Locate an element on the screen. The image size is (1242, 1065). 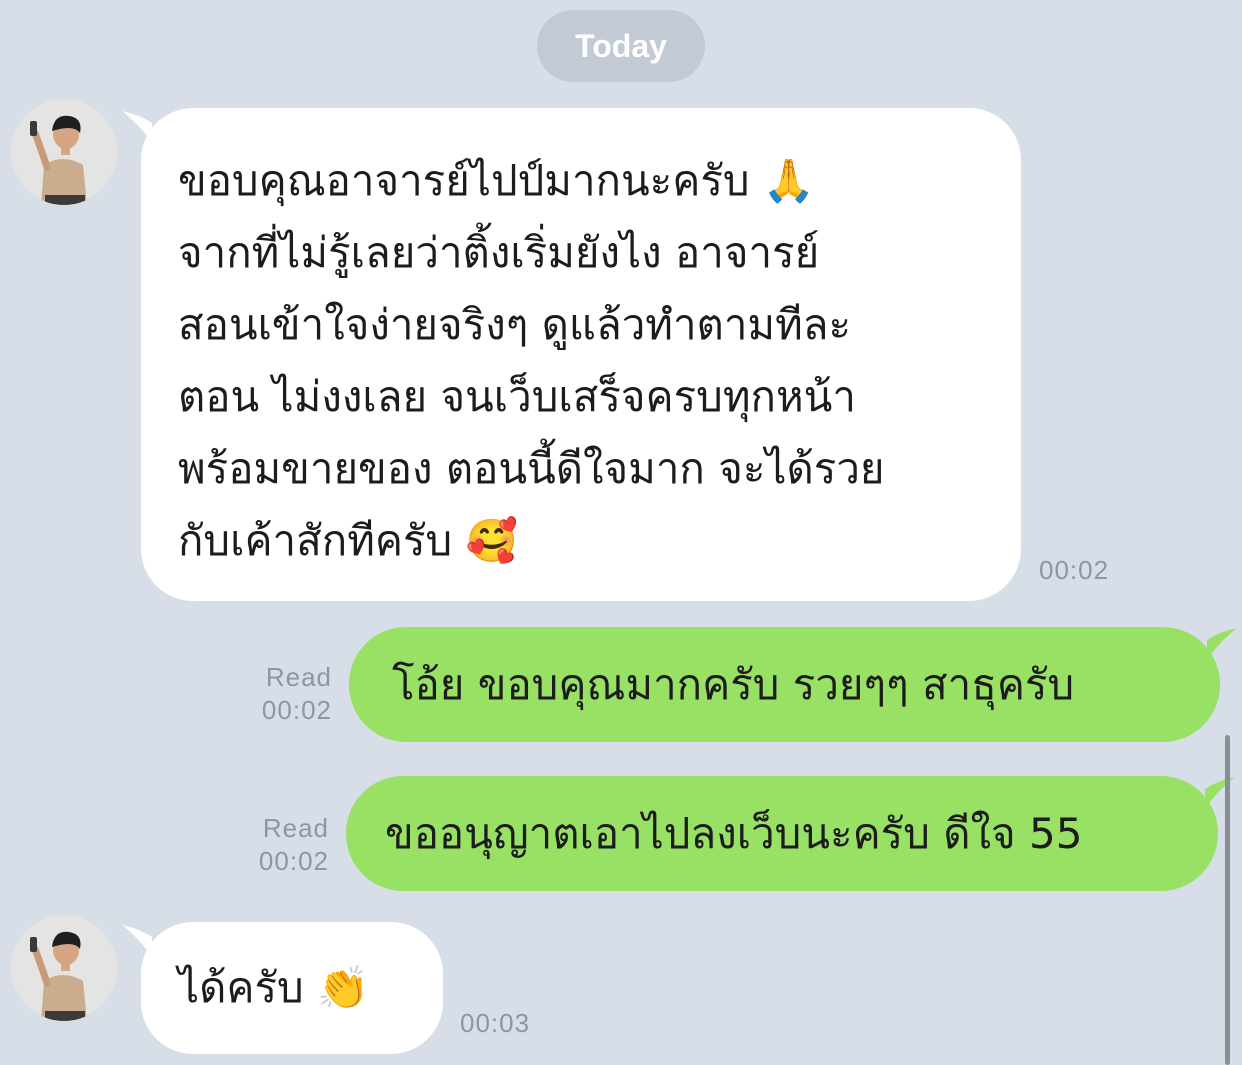
outgoing-message-bubble: ขออนุญาตเอาไปลงเว็บนะครับ ดีใจ 55 is located at coordinates (782, 833).